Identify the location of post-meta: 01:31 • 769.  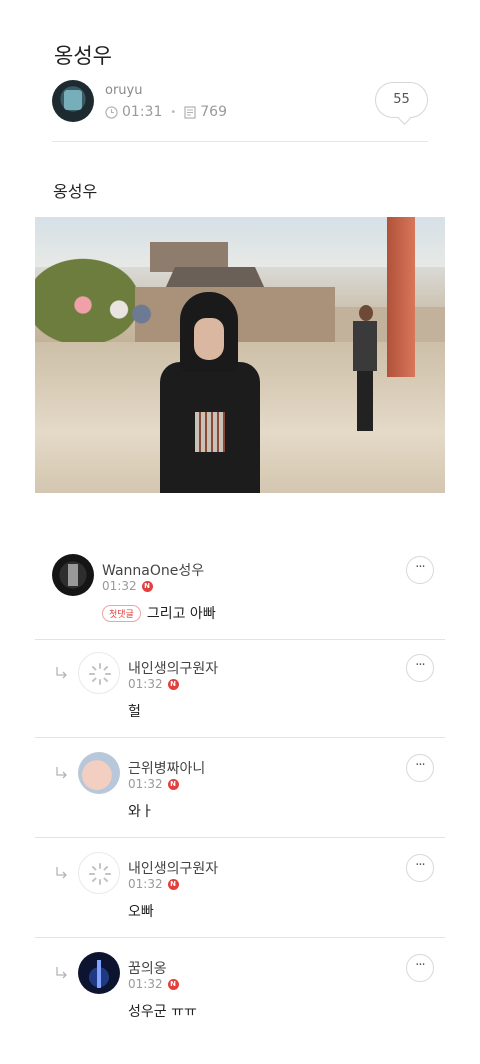
(166, 112).